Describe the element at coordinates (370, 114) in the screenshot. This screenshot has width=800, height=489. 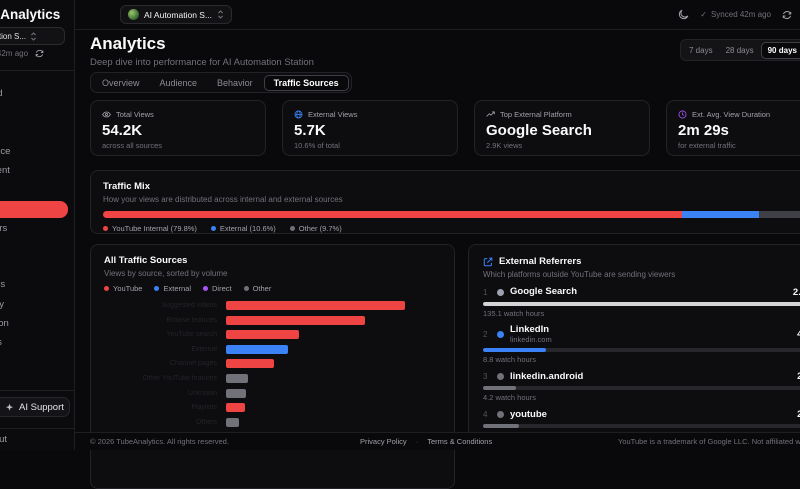
I see `stat-card-header: External Views` at that location.